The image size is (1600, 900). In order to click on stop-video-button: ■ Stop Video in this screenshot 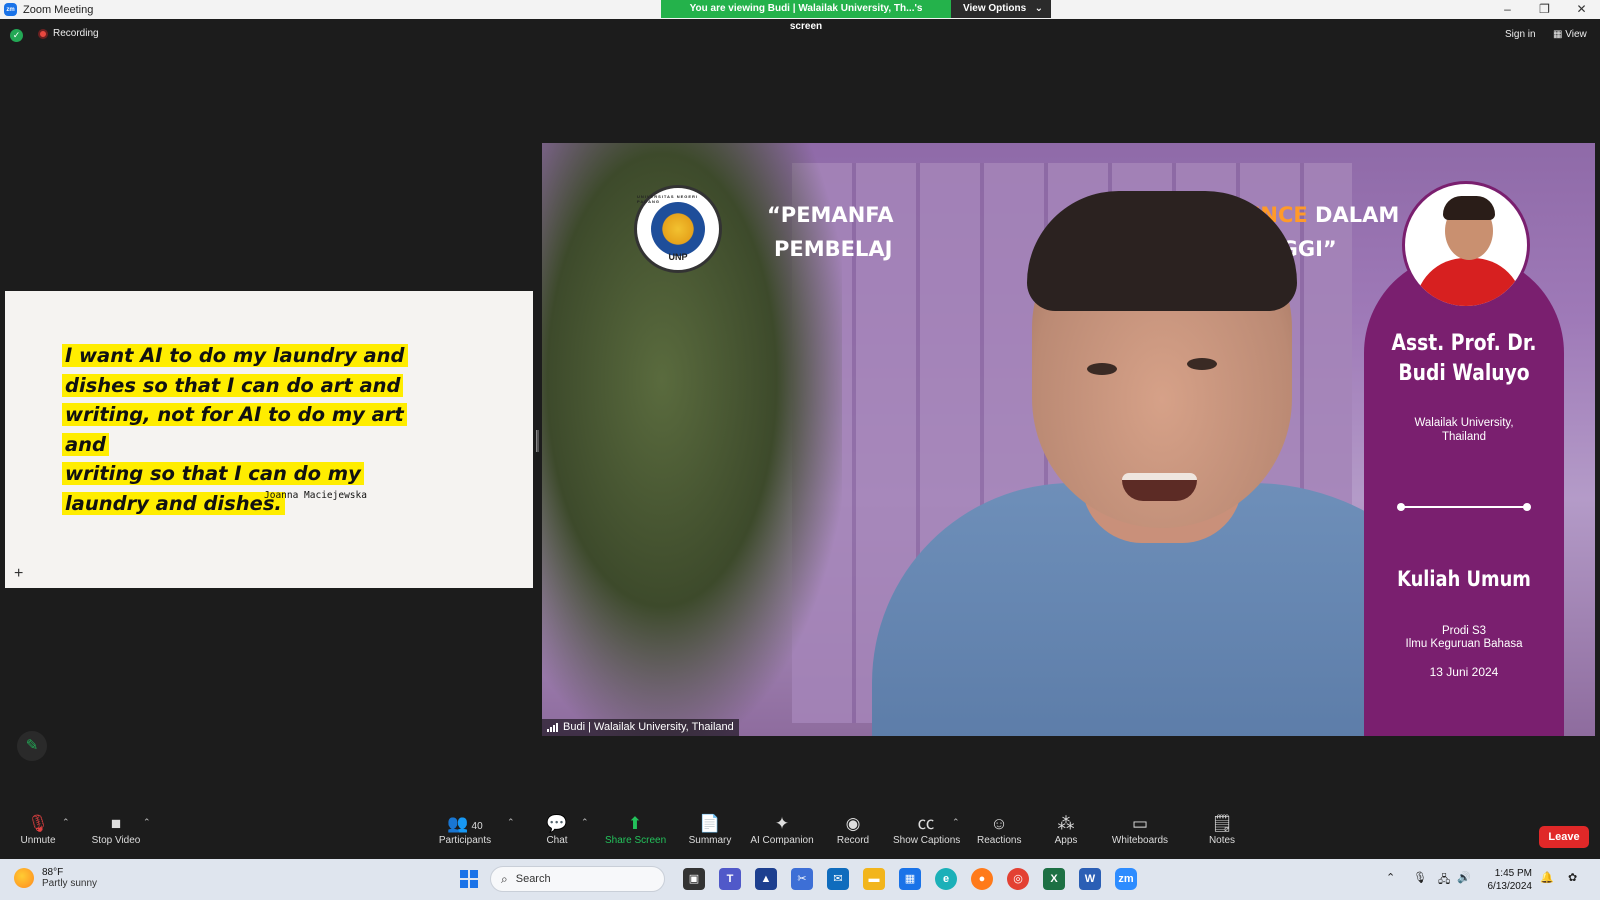, I will do `click(116, 829)`.